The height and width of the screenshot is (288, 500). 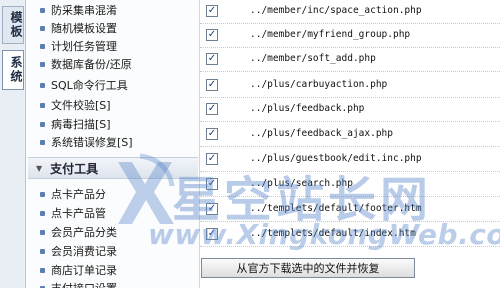 I want to click on menu-item-virus-scan: 病毒扫描[S], so click(x=75, y=124).